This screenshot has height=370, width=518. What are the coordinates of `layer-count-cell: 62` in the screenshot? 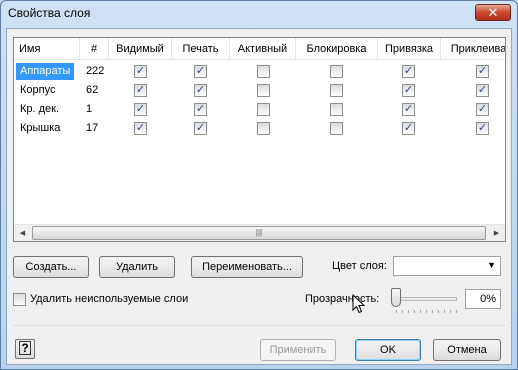 It's located at (92, 90).